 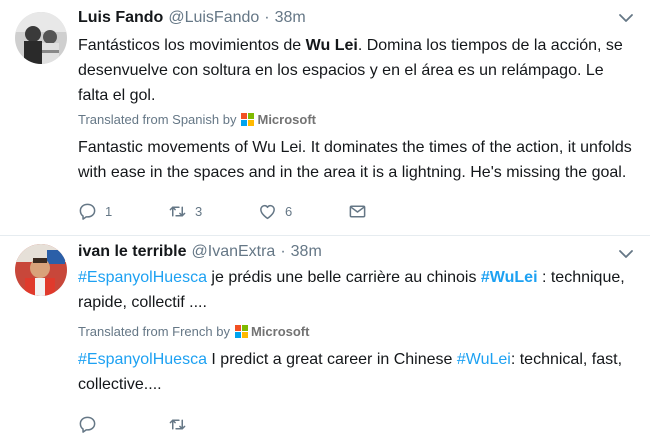 What do you see at coordinates (234, 252) in the screenshot?
I see `user-handle: @IvanExtra` at bounding box center [234, 252].